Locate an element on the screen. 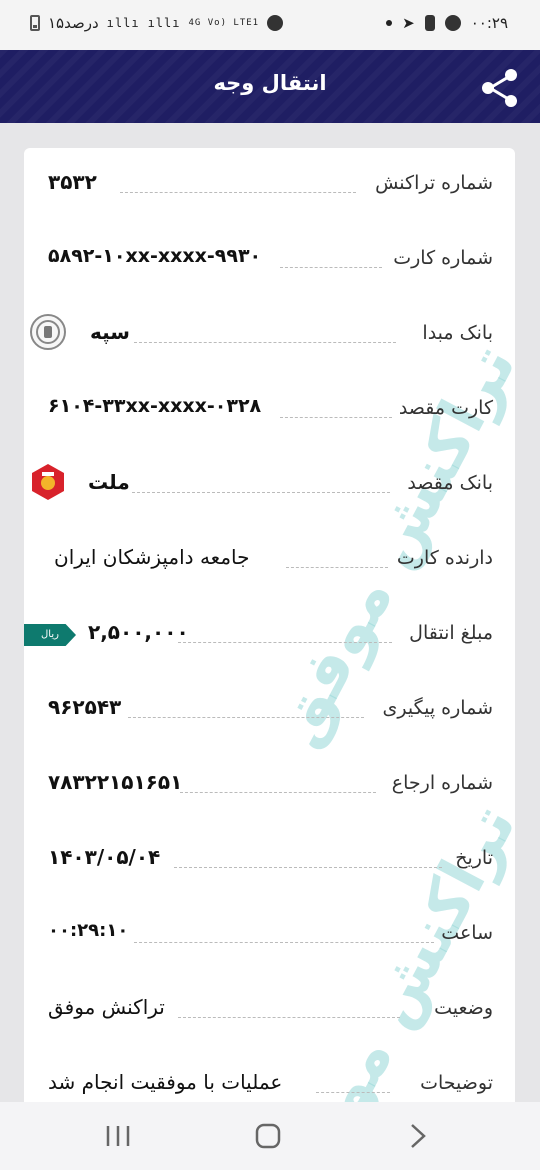 This screenshot has width=540, height=1170. row-value: ملت is located at coordinates (109, 482).